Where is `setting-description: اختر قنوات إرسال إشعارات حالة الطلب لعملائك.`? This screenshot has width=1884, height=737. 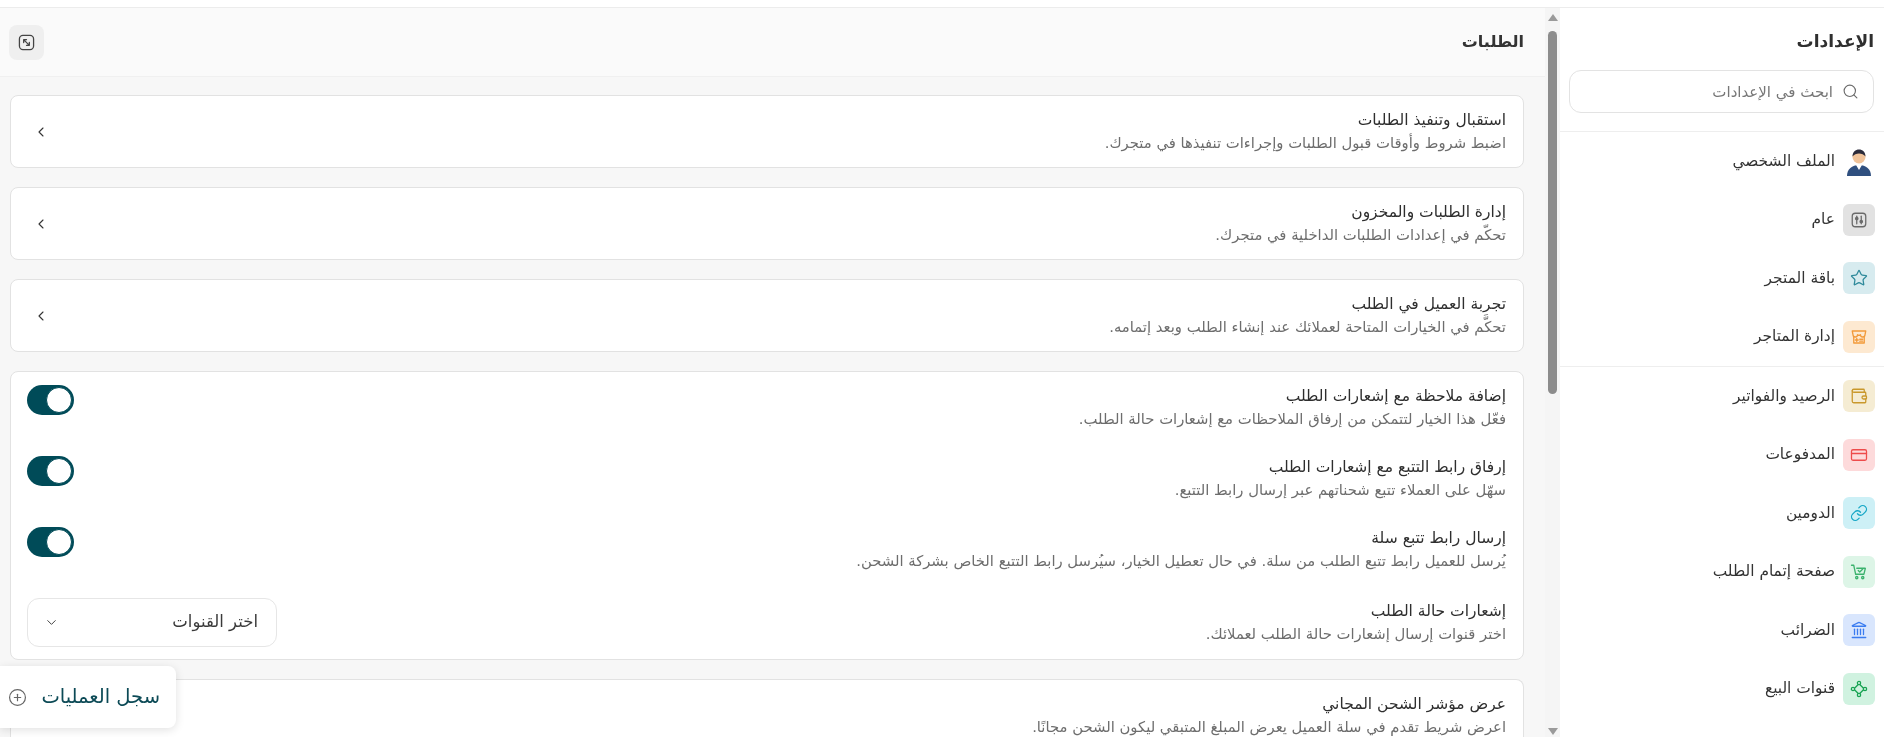 setting-description: اختر قنوات إرسال إشعارات حالة الطلب لعملائك. is located at coordinates (1355, 634).